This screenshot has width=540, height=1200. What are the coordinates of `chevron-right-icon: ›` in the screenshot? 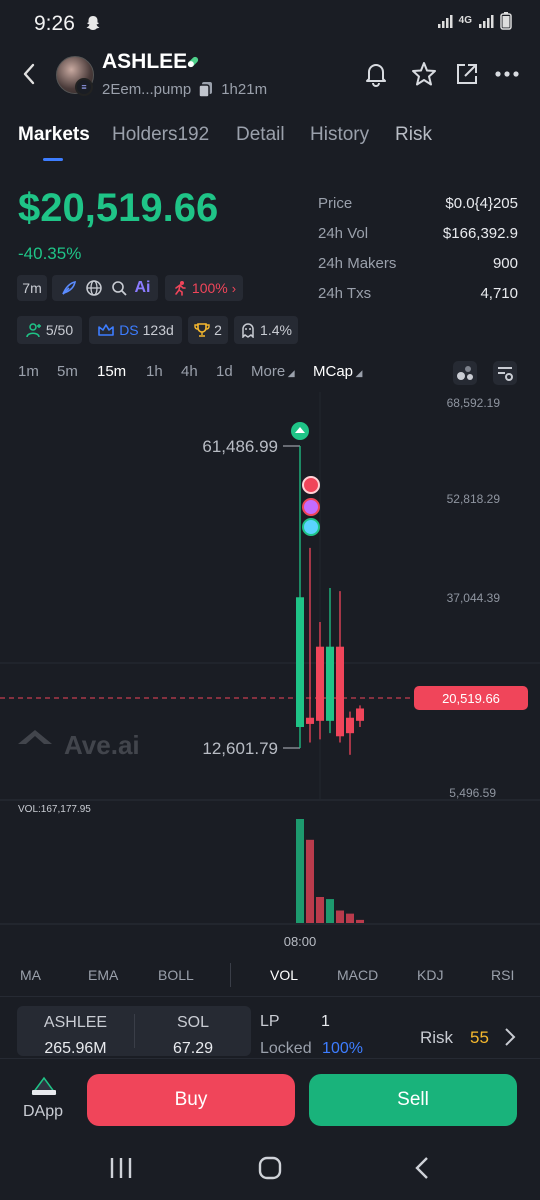 It's located at (234, 288).